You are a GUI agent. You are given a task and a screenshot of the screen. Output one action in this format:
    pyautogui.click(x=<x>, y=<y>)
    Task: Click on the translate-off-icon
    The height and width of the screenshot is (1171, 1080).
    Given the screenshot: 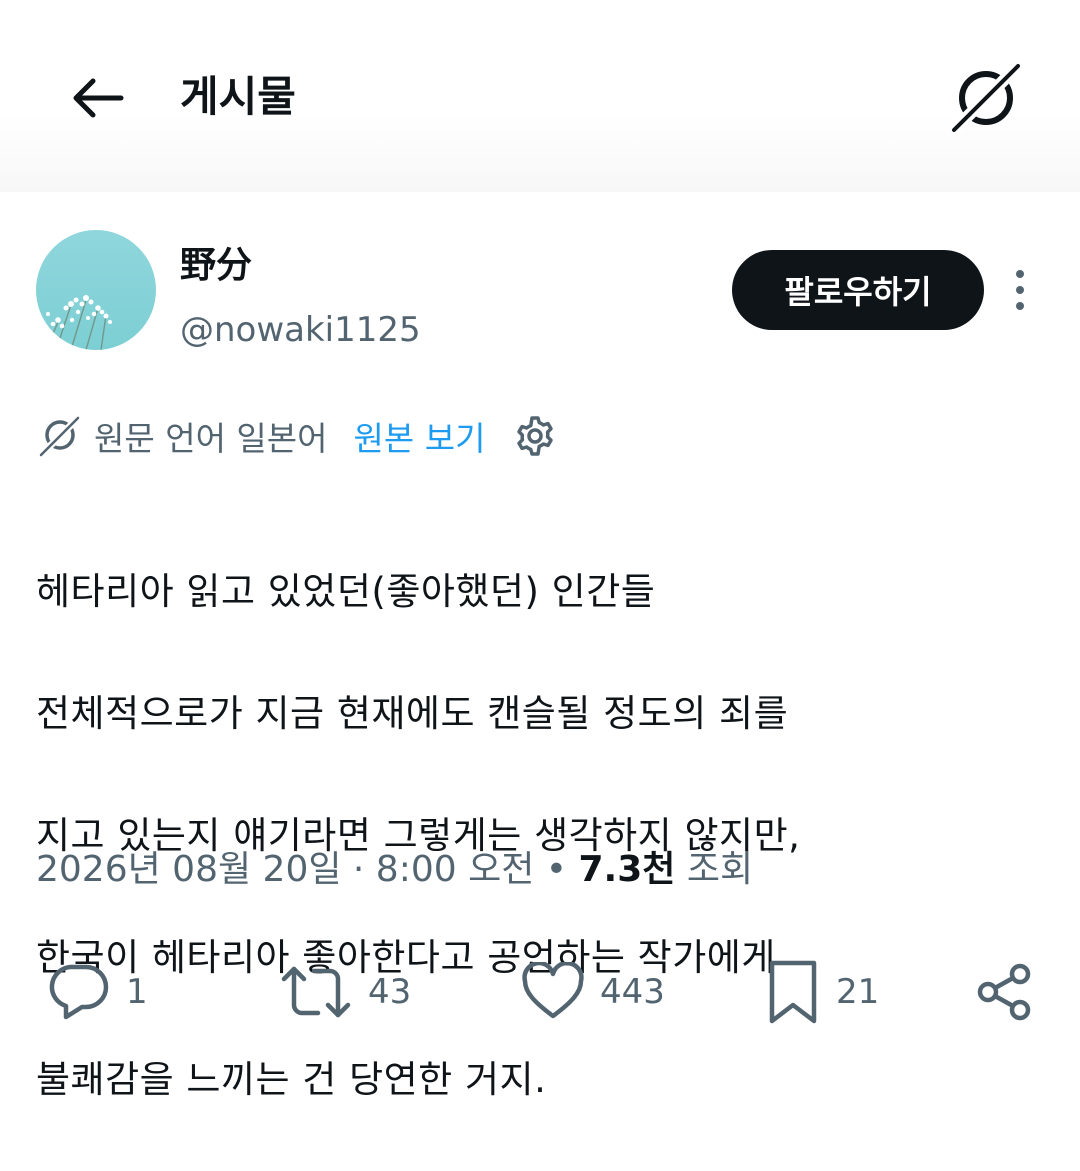 What is the action you would take?
    pyautogui.click(x=986, y=98)
    